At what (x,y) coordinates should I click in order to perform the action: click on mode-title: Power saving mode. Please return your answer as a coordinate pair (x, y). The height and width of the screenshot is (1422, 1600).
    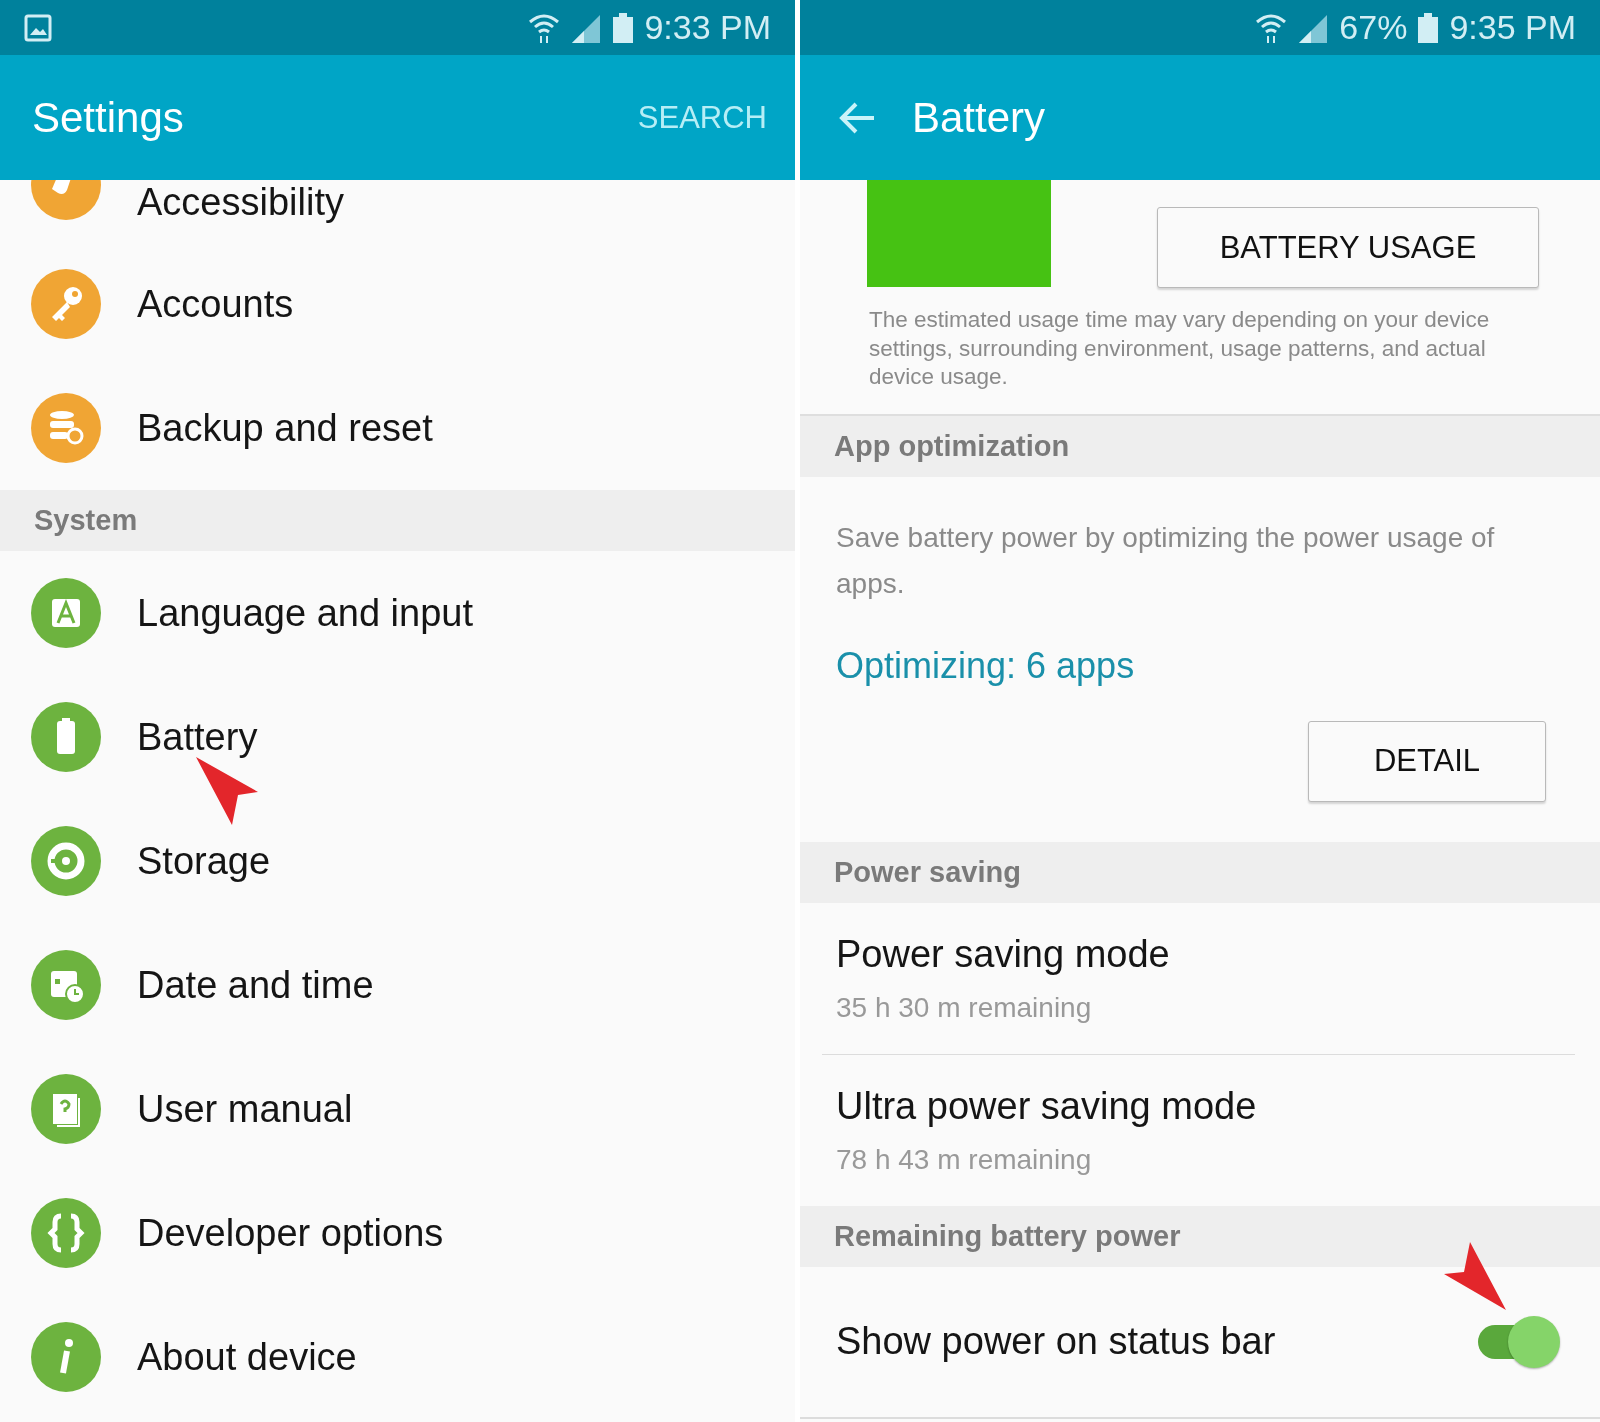
    Looking at the image, I should click on (1003, 954).